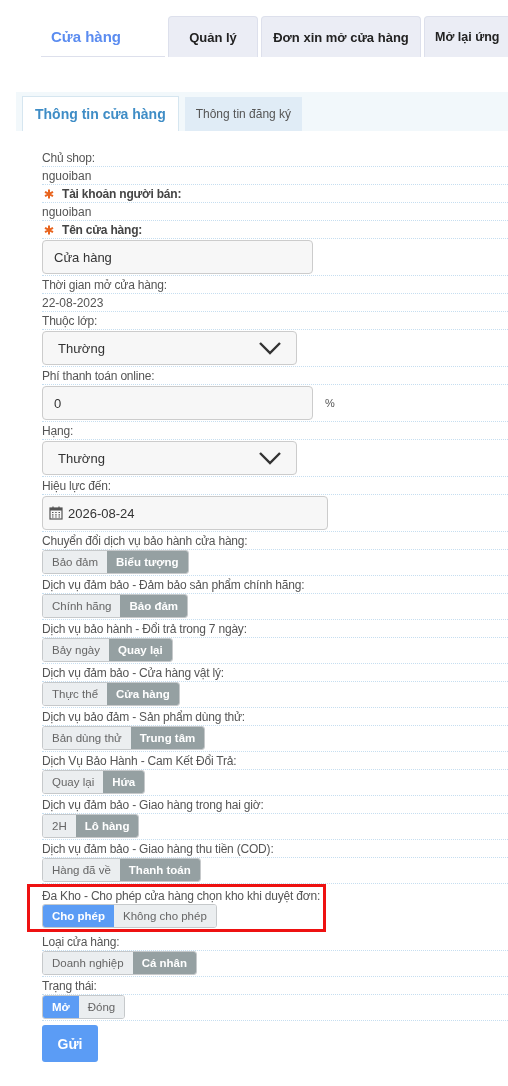 This screenshot has height=1086, width=508. What do you see at coordinates (59, 826) in the screenshot?
I see `toggle-option: 2H` at bounding box center [59, 826].